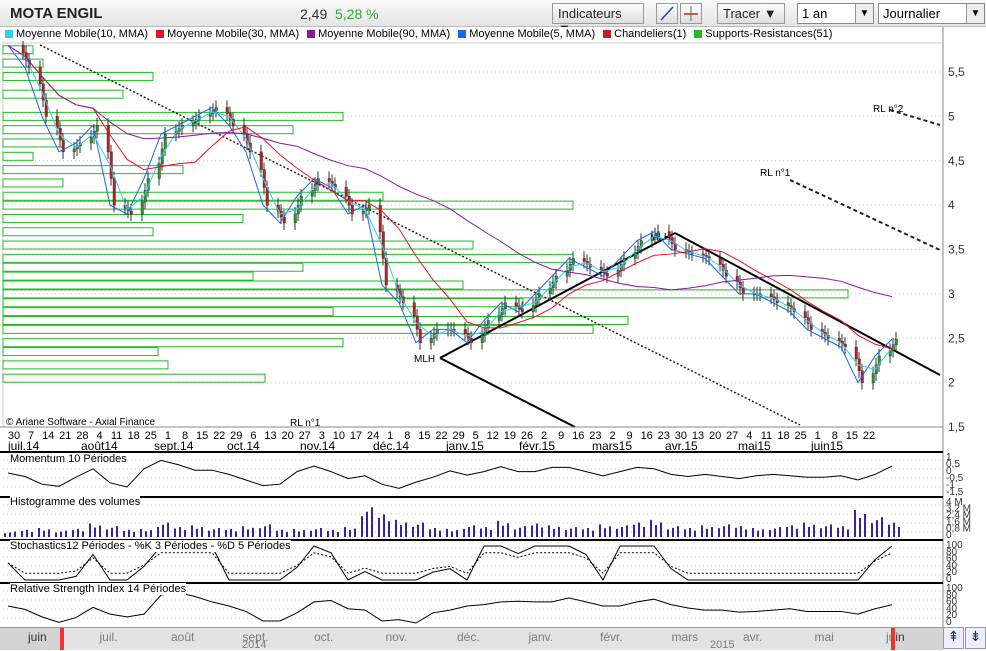 The height and width of the screenshot is (651, 986). What do you see at coordinates (134, 436) in the screenshot?
I see `x-day-tick: 18` at bounding box center [134, 436].